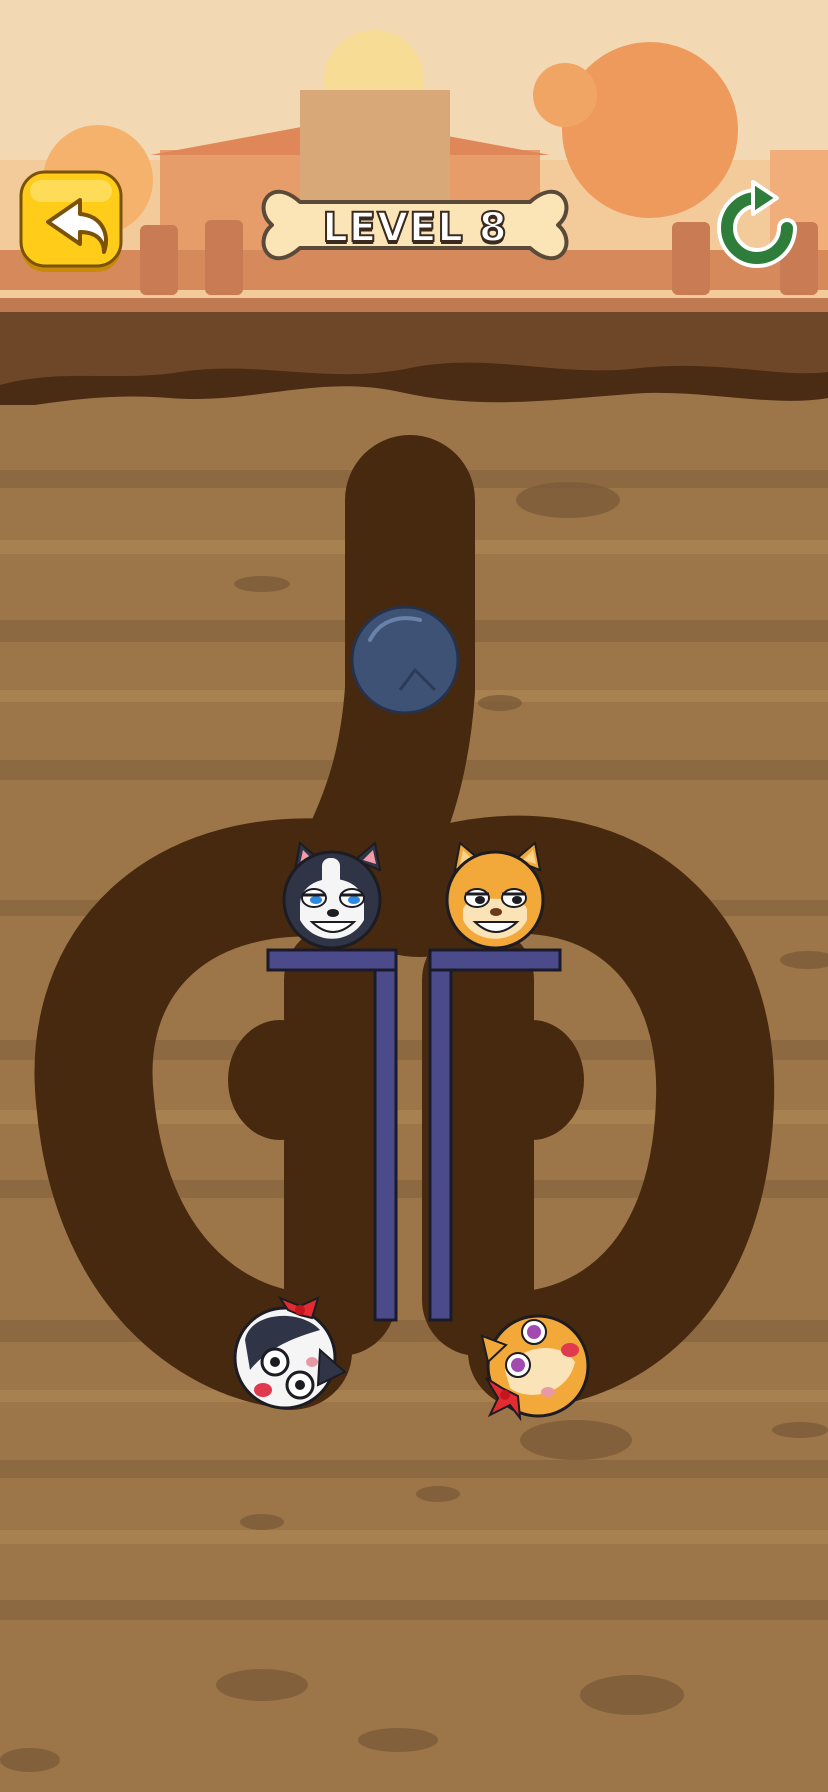 The image size is (828, 1792). What do you see at coordinates (71, 223) in the screenshot?
I see `back-button` at bounding box center [71, 223].